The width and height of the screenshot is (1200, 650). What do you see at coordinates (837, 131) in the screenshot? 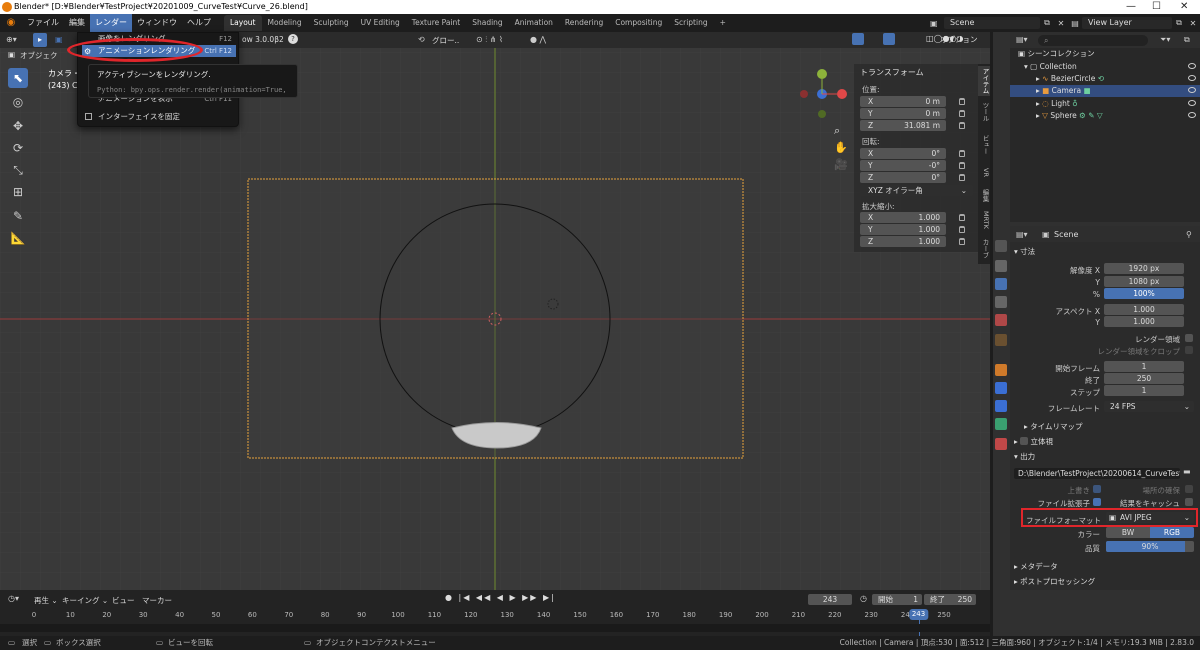
I see `zoom-icon: ⌕` at bounding box center [837, 131].